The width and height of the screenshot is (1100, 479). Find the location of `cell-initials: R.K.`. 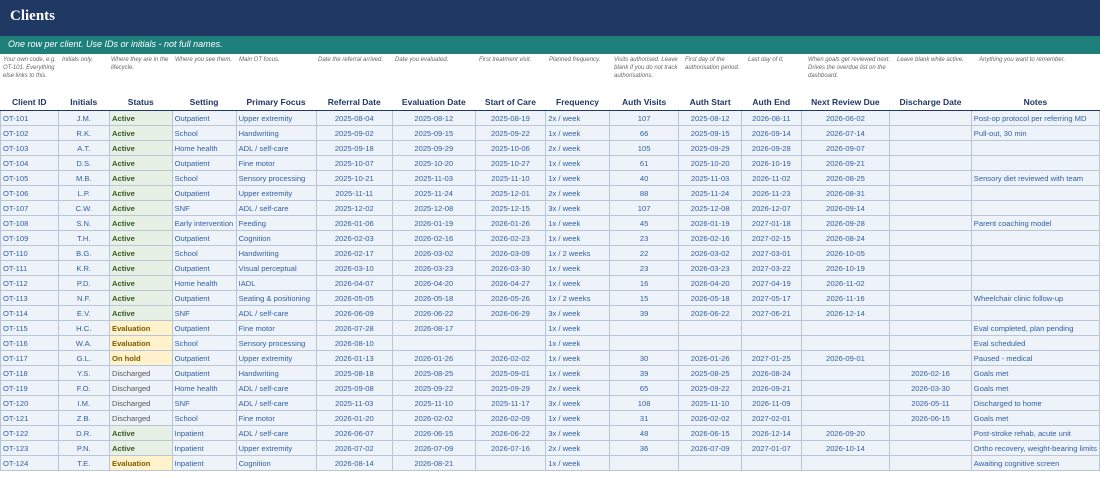

cell-initials: R.K. is located at coordinates (84, 133).